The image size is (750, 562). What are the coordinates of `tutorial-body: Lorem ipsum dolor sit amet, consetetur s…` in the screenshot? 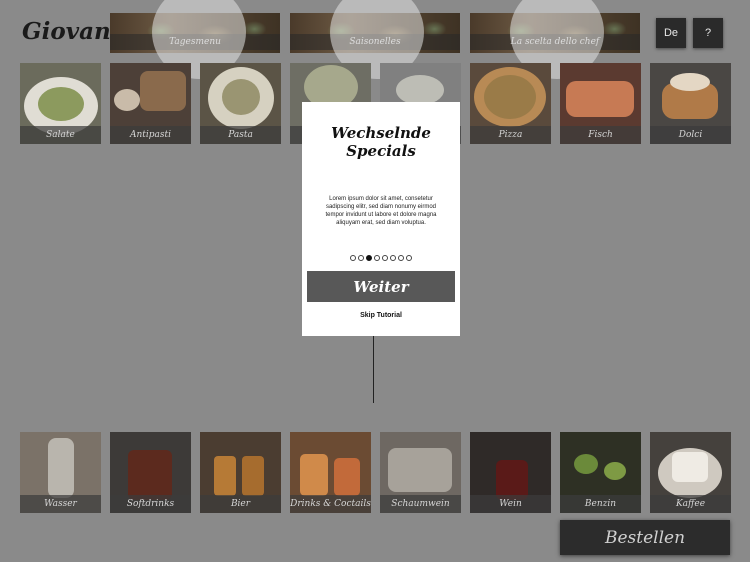 It's located at (381, 211).